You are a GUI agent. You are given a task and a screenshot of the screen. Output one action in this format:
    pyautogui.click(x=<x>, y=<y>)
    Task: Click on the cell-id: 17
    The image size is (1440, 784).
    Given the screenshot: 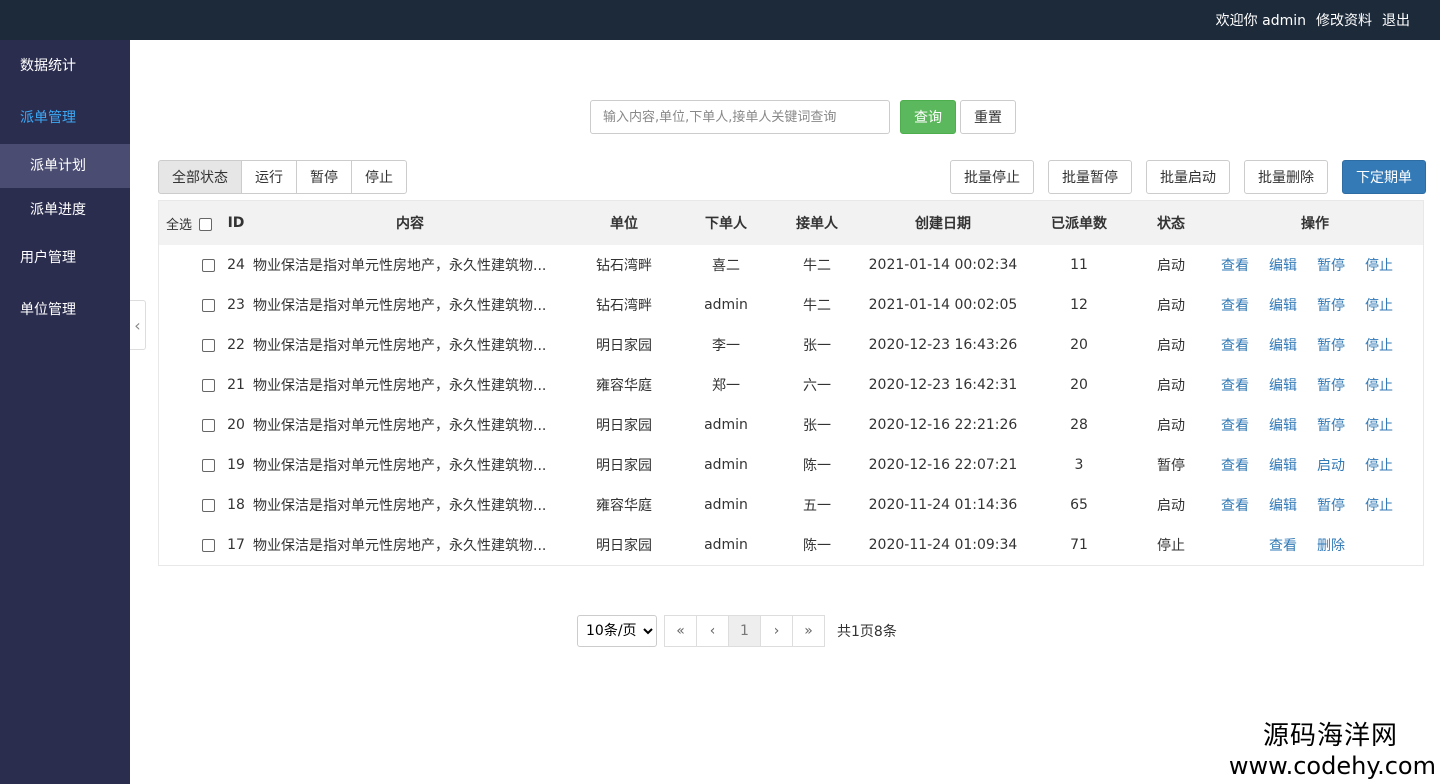 What is the action you would take?
    pyautogui.click(x=236, y=545)
    